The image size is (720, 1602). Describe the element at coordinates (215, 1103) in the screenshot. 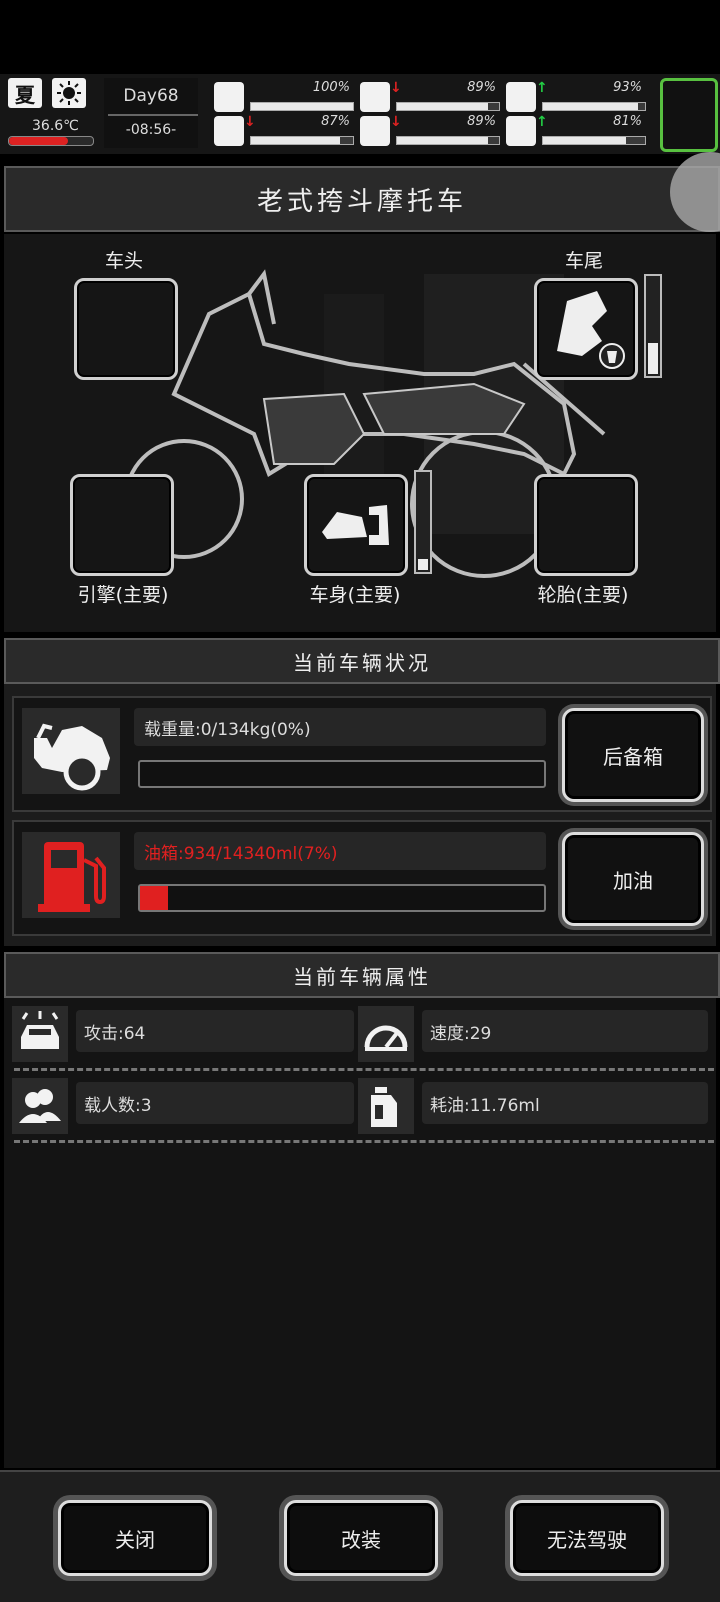

I see `passengers-value: 载人数:3` at that location.